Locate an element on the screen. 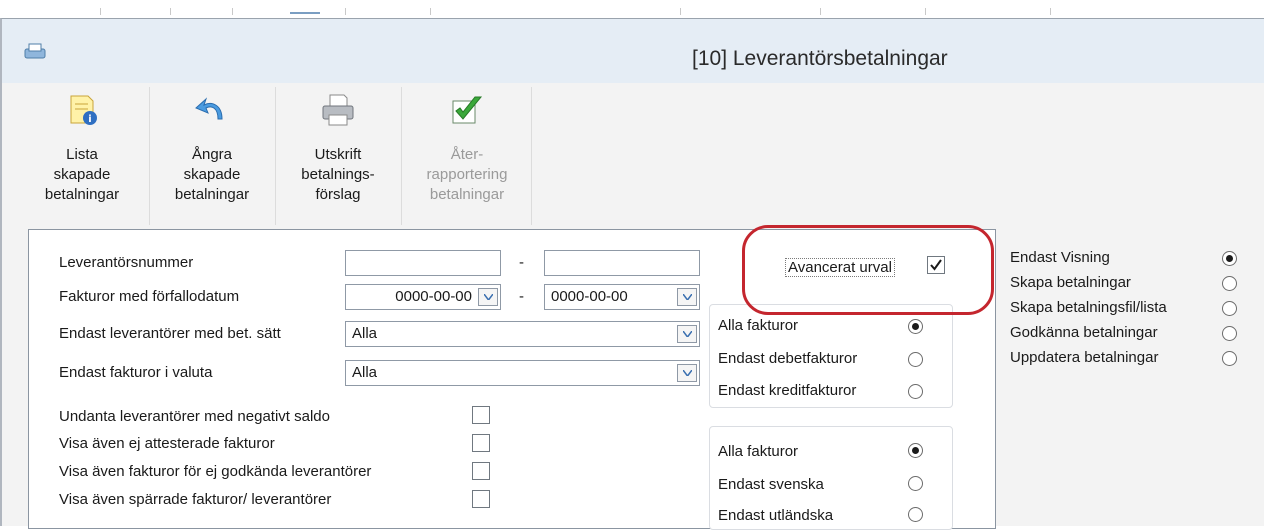 The height and width of the screenshot is (530, 1264). due-date-from-picker: 0000-00-00 is located at coordinates (423, 297).